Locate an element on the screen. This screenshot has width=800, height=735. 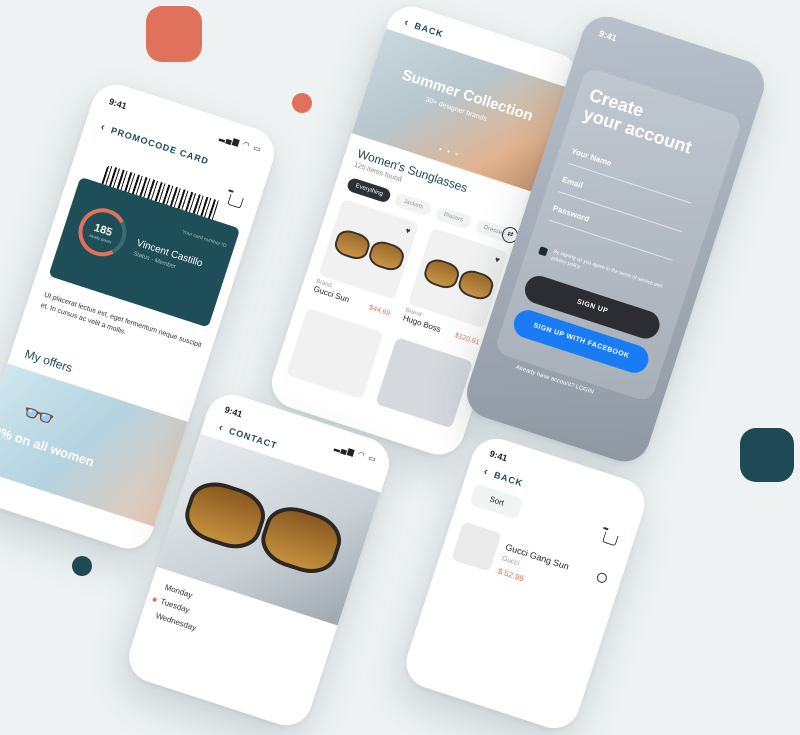
decor-dot-teal is located at coordinates (82, 566).